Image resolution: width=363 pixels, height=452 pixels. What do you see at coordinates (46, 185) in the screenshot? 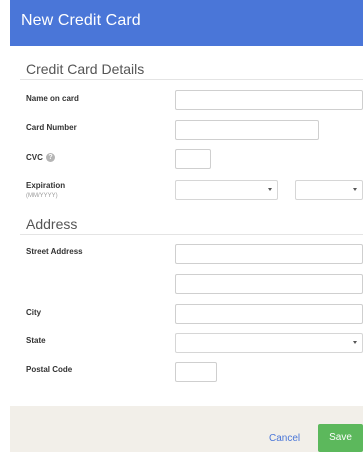
I see `expiration-label: Expiration` at bounding box center [46, 185].